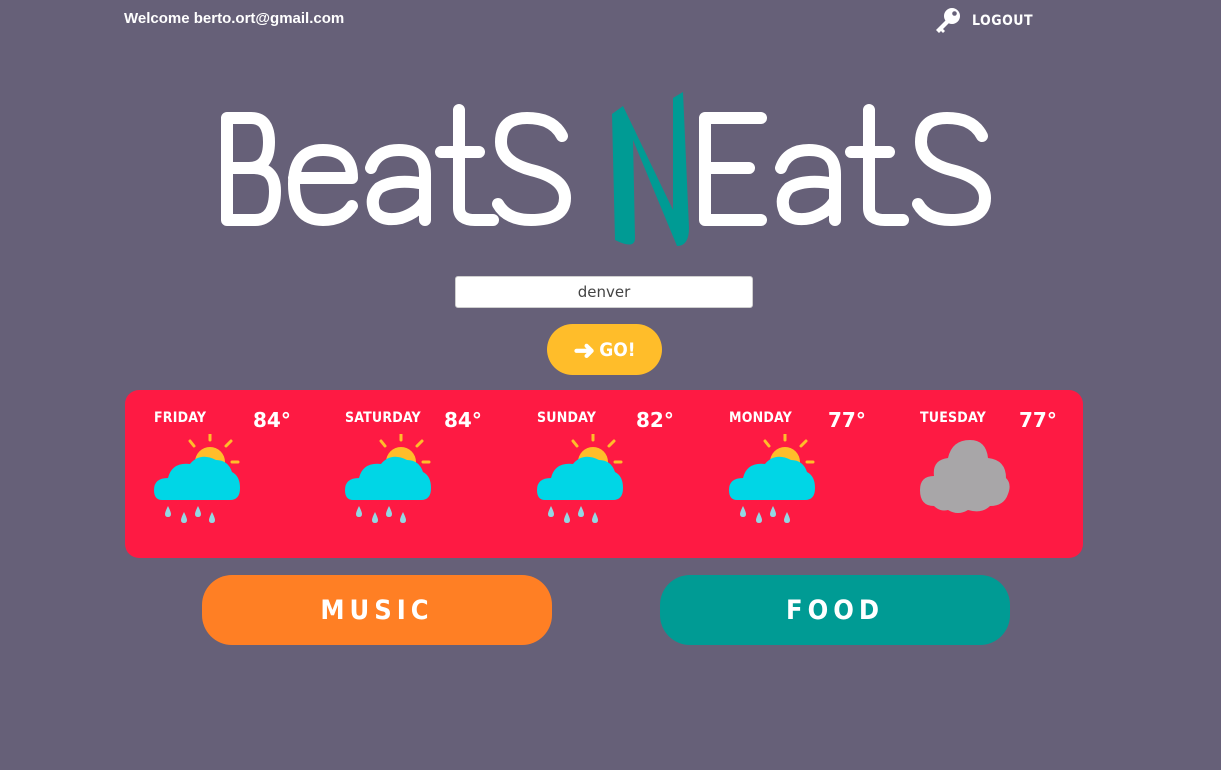 The width and height of the screenshot is (1221, 770). I want to click on beatsneats-logo, so click(606, 169).